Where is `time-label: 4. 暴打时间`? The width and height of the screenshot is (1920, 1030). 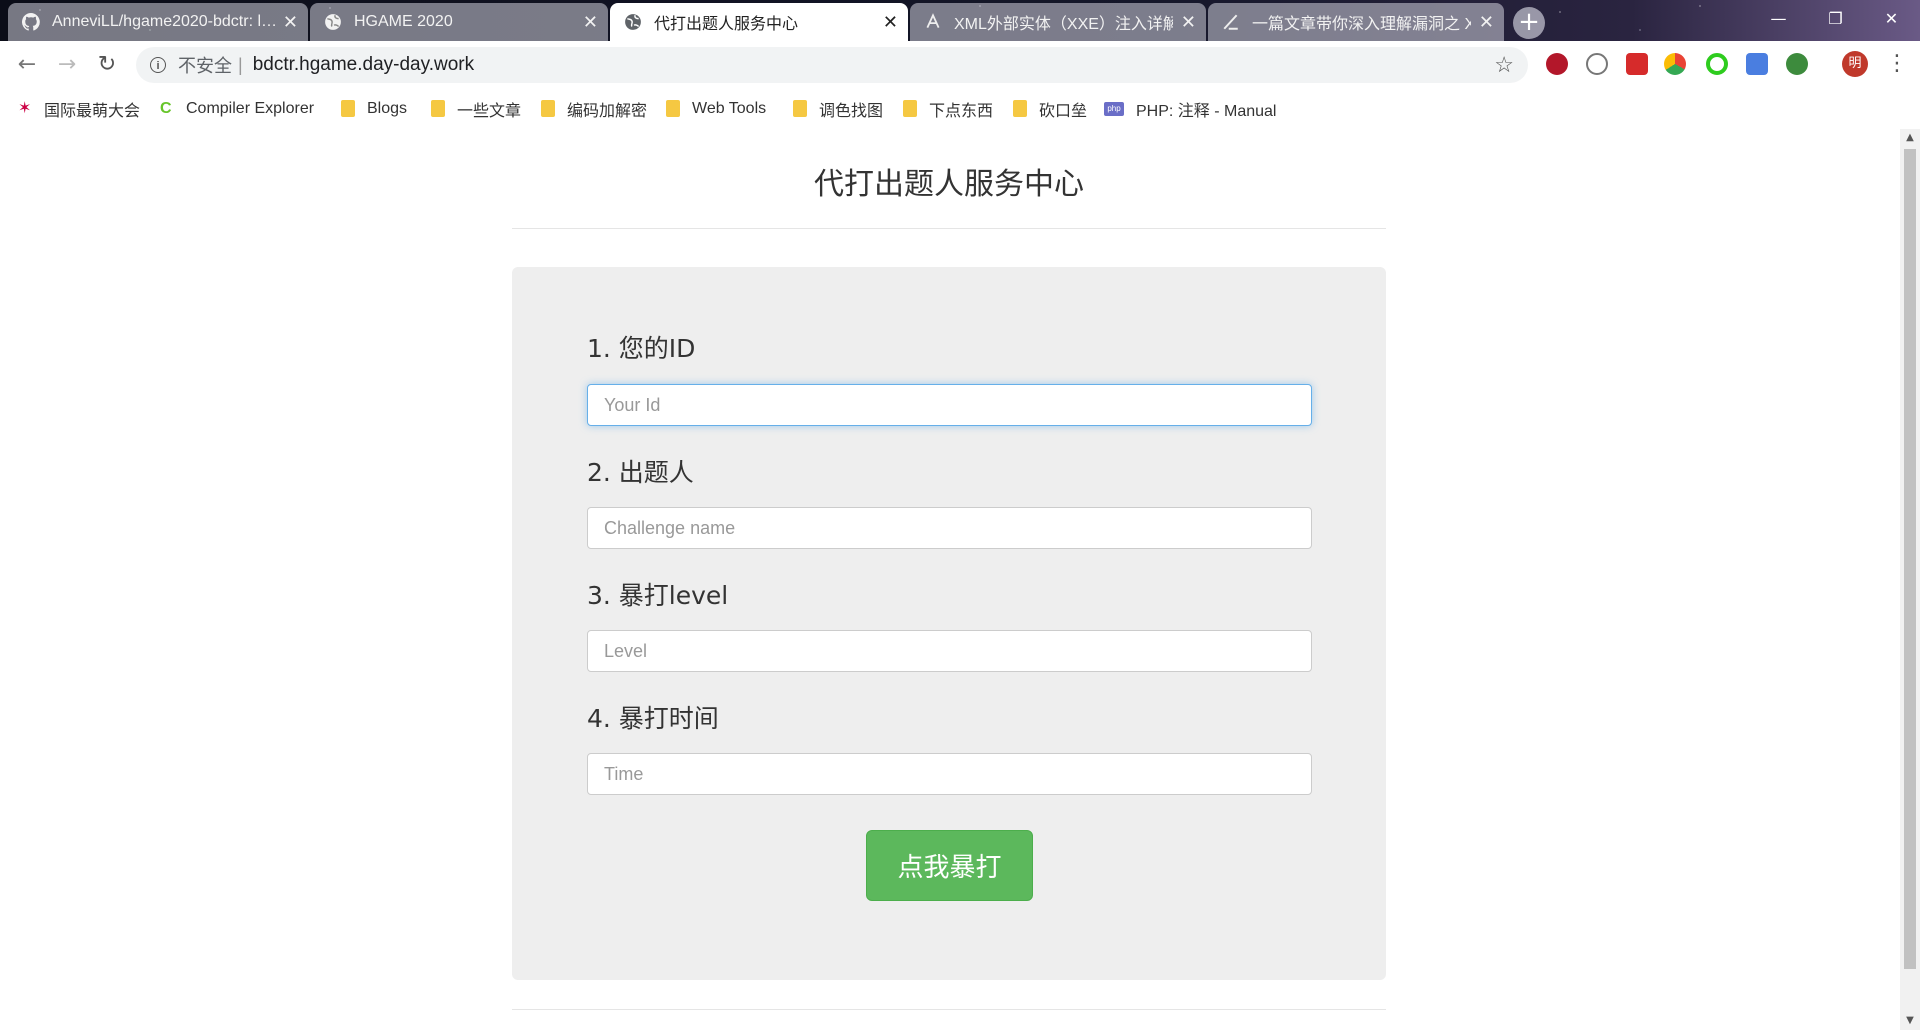
time-label: 4. 暴打时间 is located at coordinates (653, 718).